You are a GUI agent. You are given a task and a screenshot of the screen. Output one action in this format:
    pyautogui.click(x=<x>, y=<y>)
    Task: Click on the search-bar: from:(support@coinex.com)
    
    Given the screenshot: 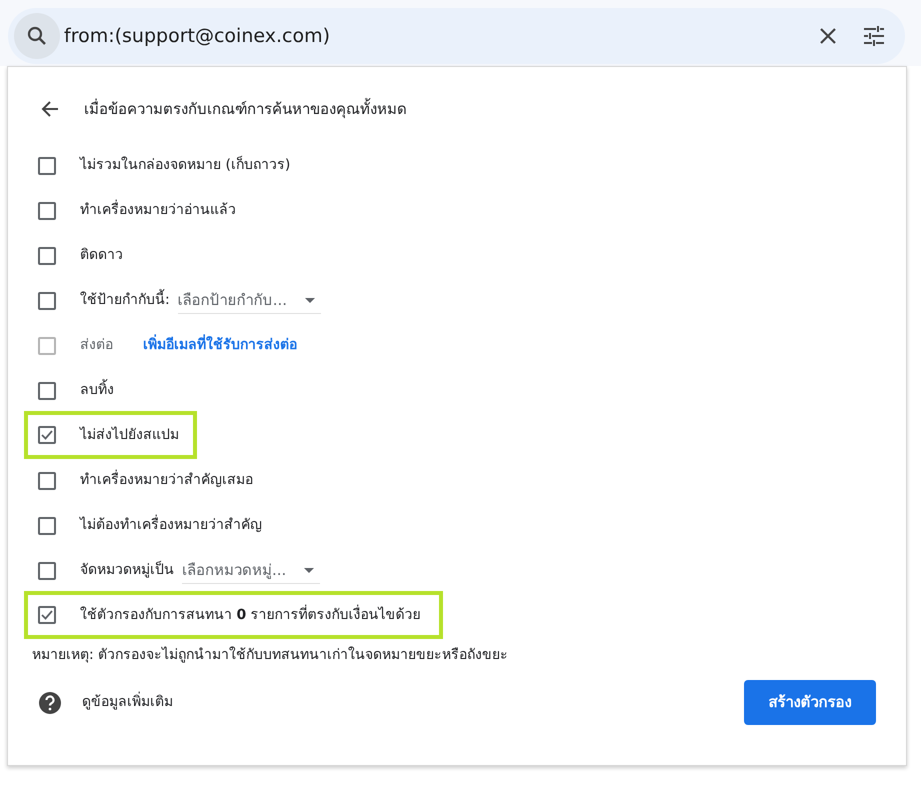 What is the action you would take?
    pyautogui.click(x=456, y=36)
    